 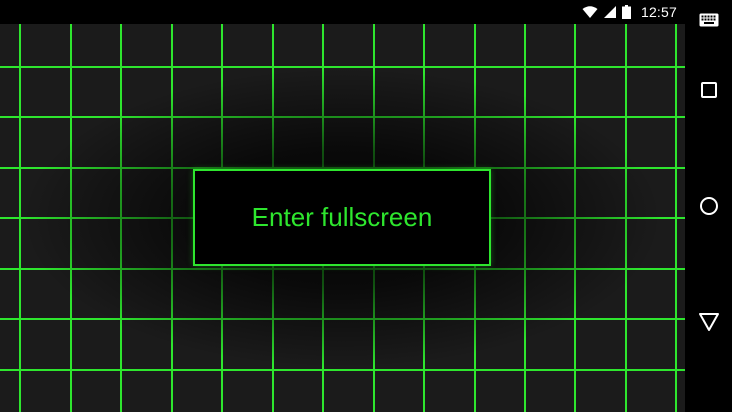 I want to click on status-icons: 12:57, so click(x=629, y=12).